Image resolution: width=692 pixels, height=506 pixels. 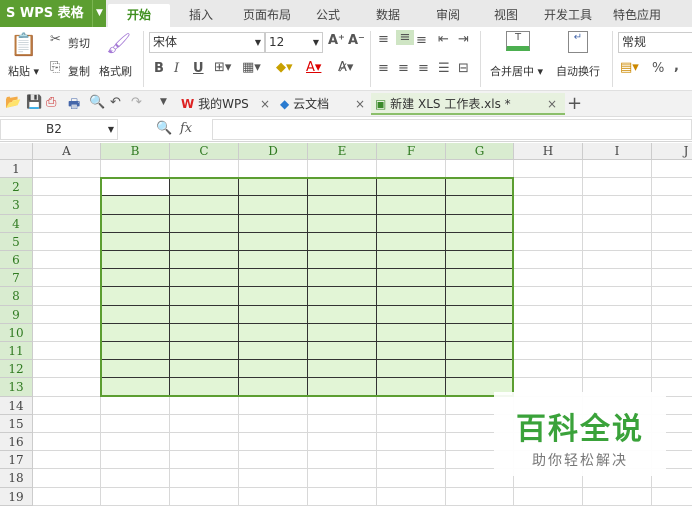 I want to click on cell-I2, so click(x=617, y=187).